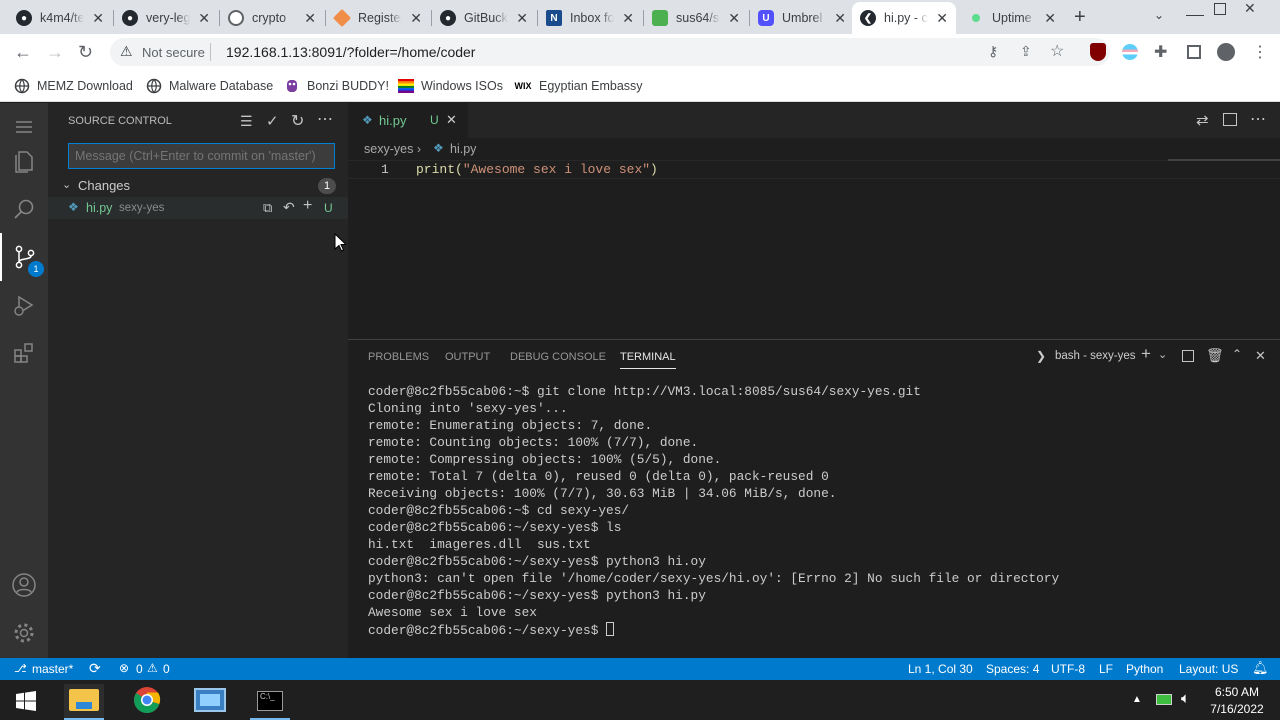 The image size is (1280, 720). What do you see at coordinates (1224, 160) in the screenshot?
I see `minimap-slider` at bounding box center [1224, 160].